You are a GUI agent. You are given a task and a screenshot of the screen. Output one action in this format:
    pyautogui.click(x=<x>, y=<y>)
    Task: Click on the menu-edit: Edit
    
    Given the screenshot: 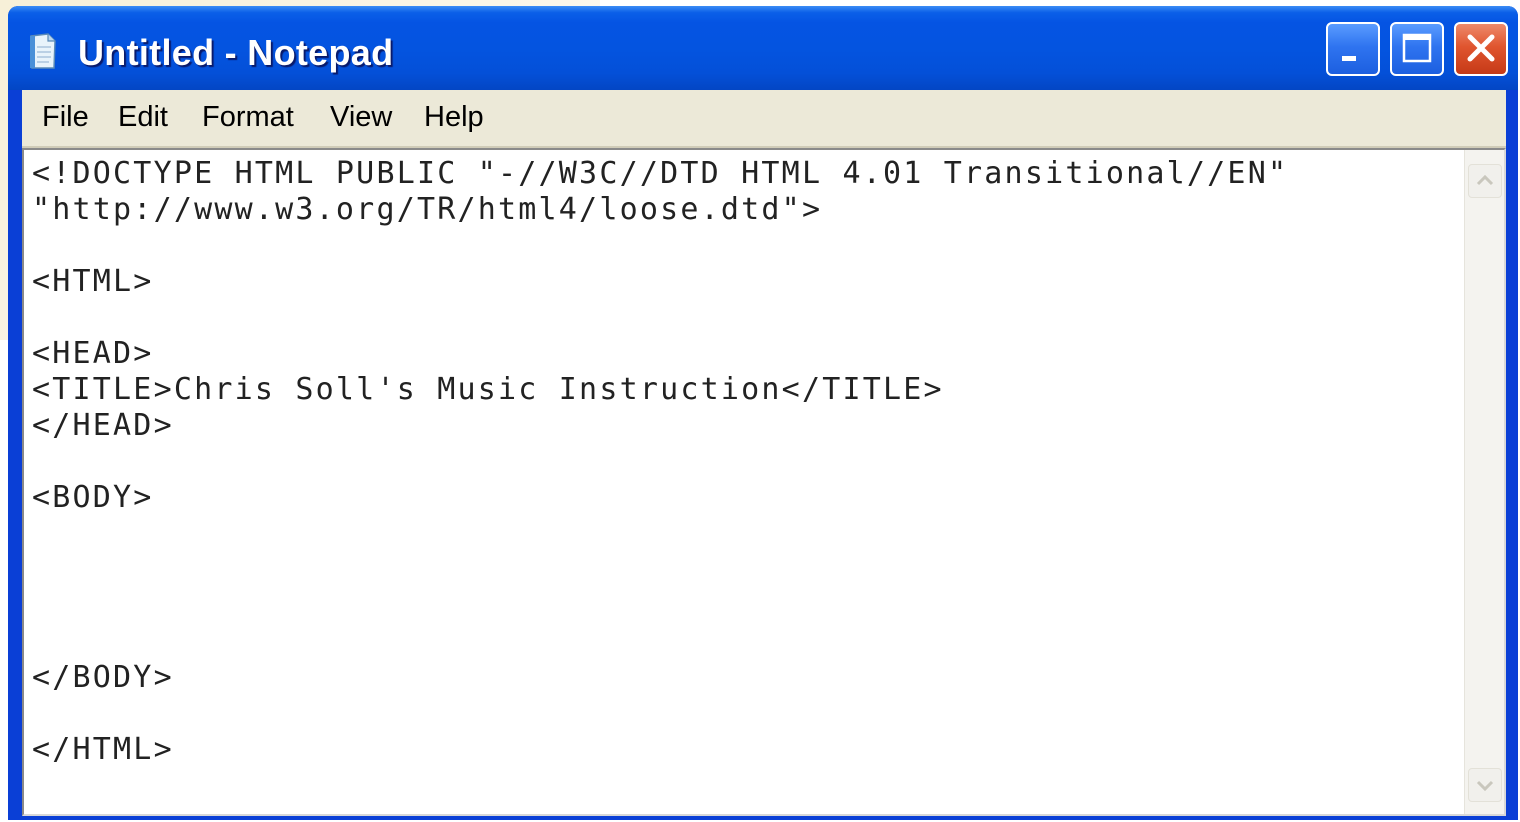 What is the action you would take?
    pyautogui.click(x=143, y=117)
    